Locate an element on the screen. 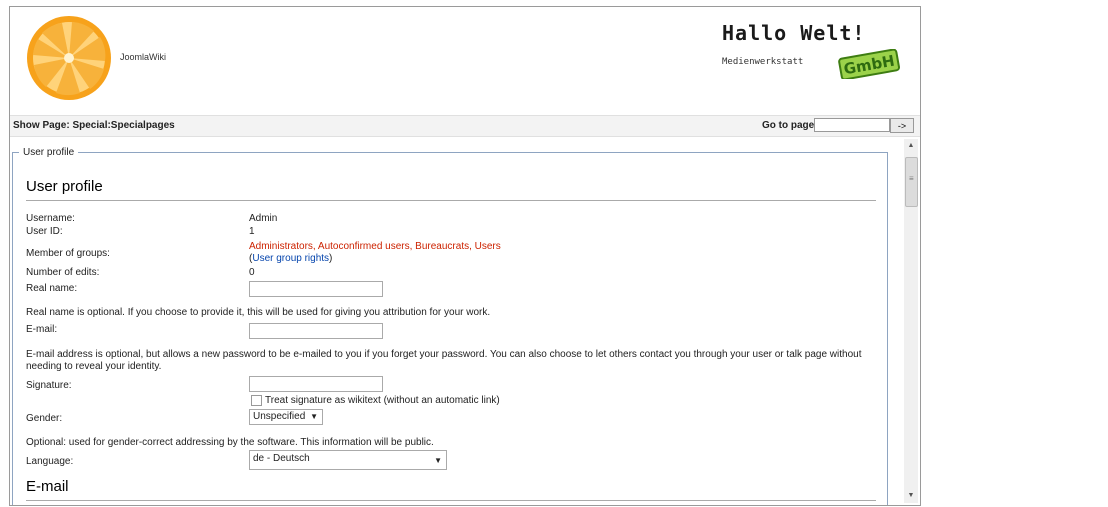 Image resolution: width=1108 pixels, height=507 pixels. signature-label: Signature: is located at coordinates (49, 385).